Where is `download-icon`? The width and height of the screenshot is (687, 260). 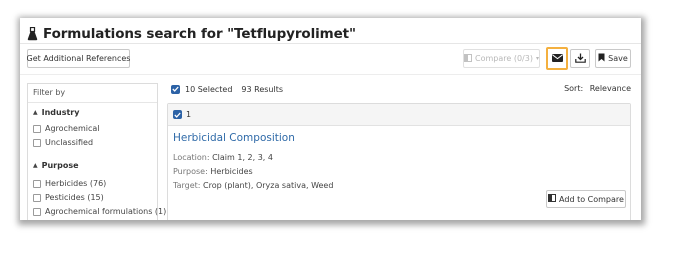 download-icon is located at coordinates (580, 59).